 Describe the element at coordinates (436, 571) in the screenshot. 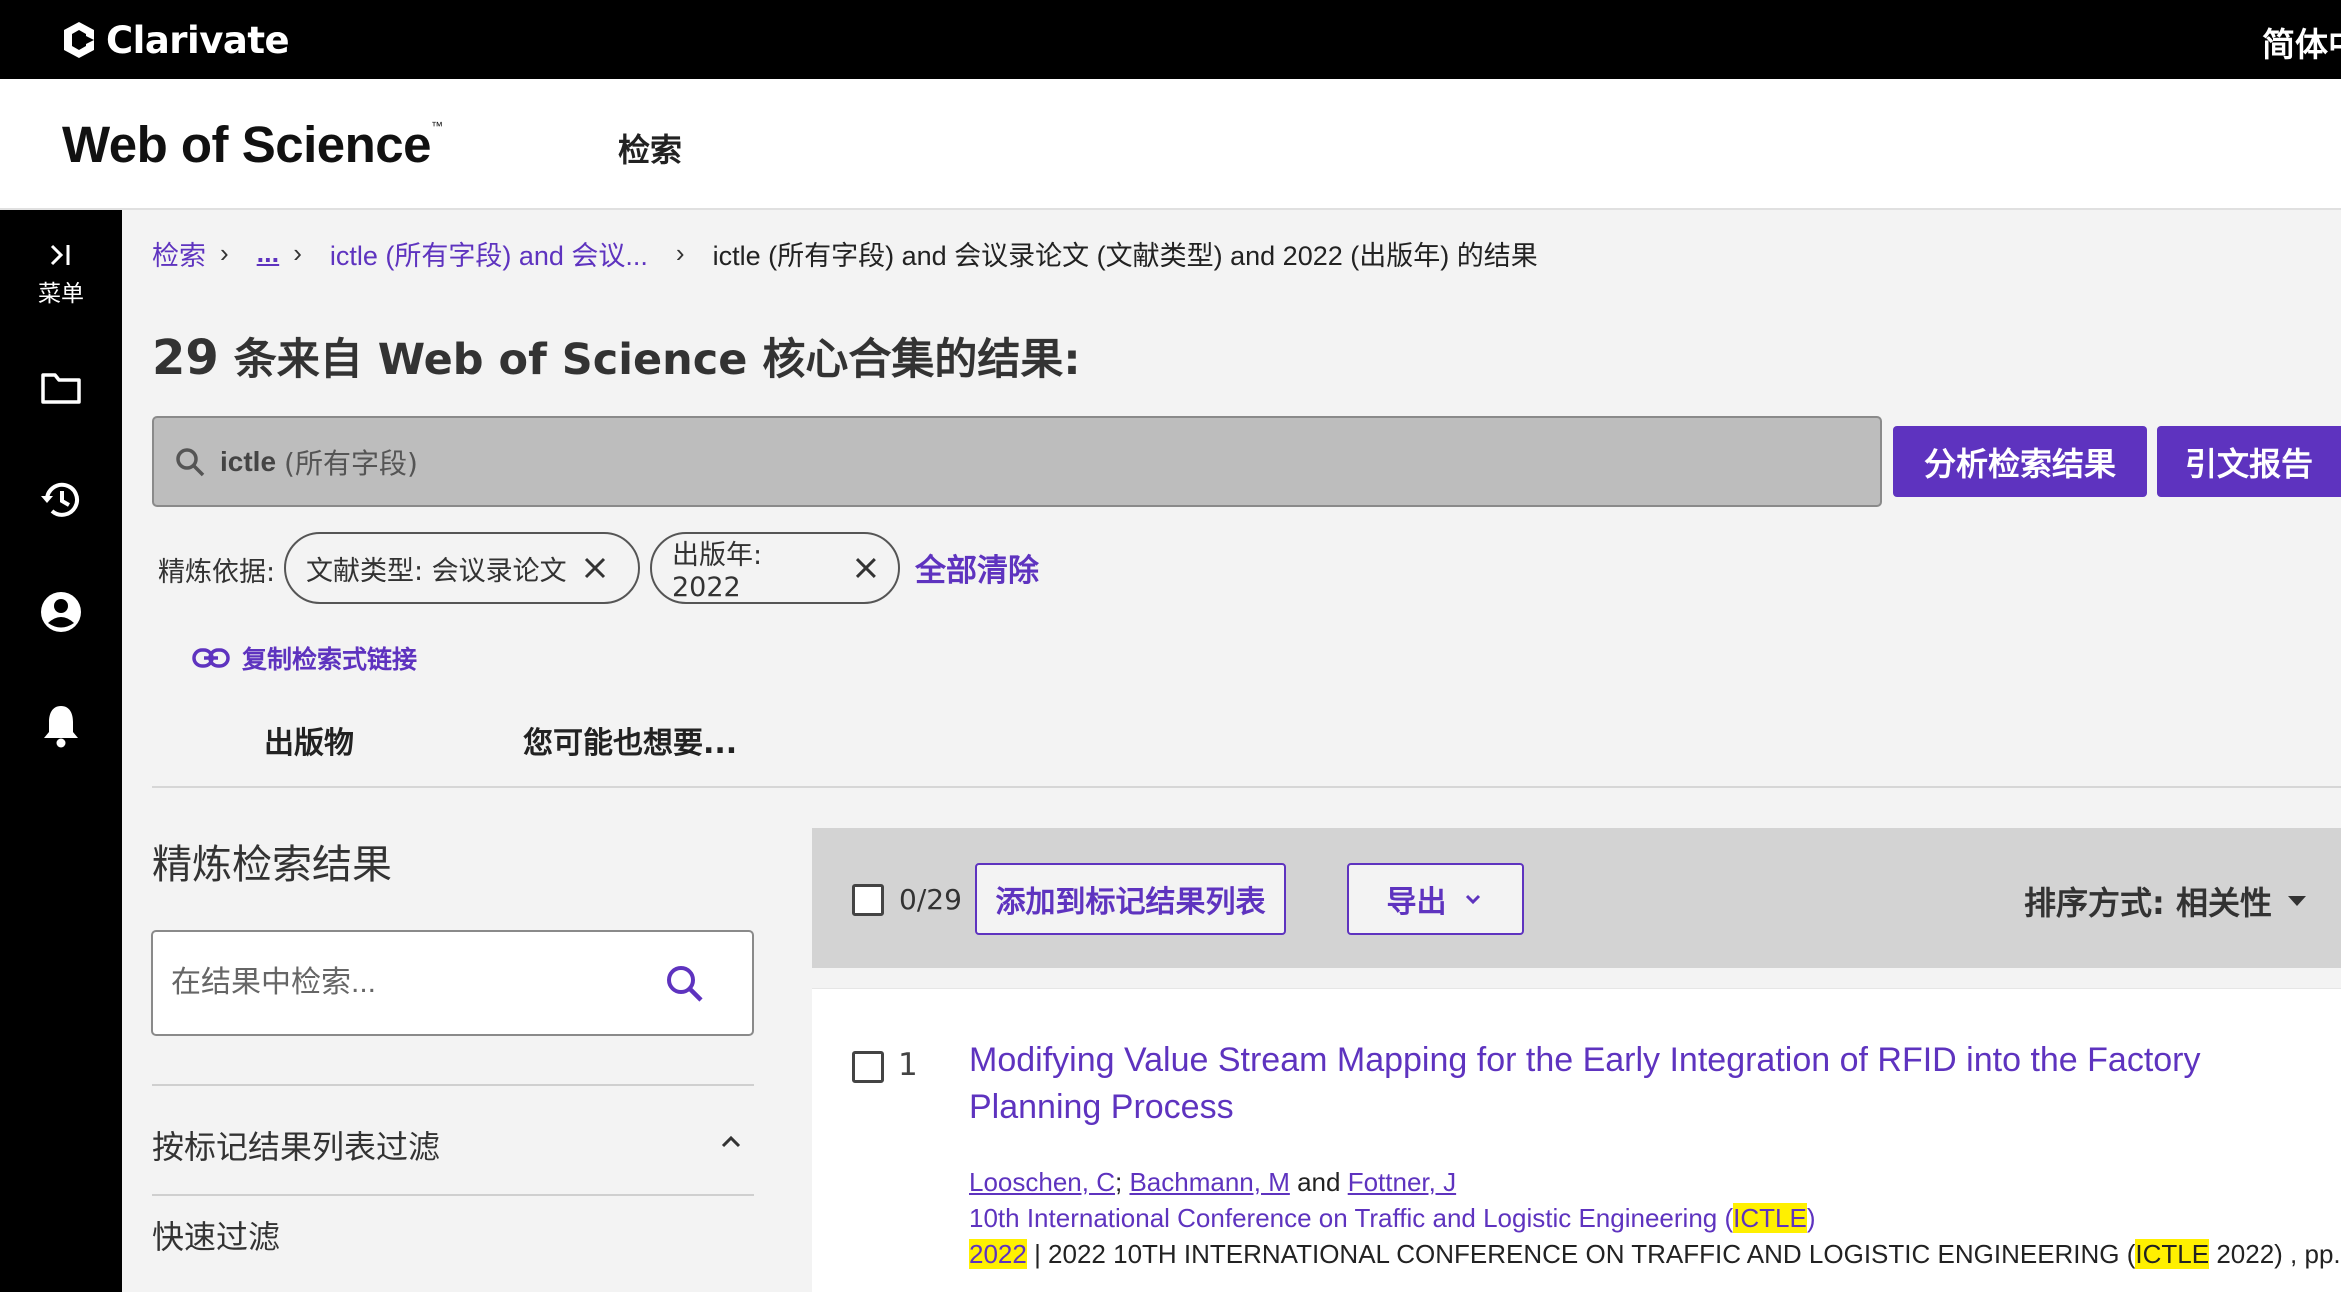

I see `chip-label: 文献类型: 会议录论文` at that location.